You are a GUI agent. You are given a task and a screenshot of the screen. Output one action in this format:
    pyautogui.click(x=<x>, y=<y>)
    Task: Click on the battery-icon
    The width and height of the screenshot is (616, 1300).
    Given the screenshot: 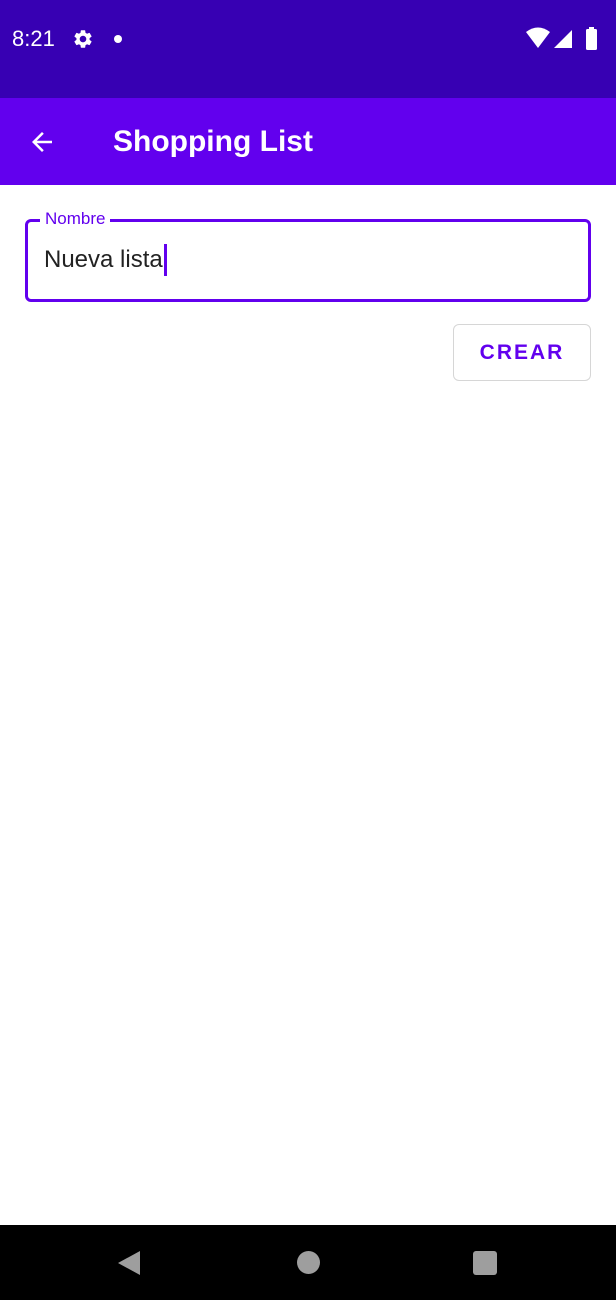 What is the action you would take?
    pyautogui.click(x=591, y=39)
    